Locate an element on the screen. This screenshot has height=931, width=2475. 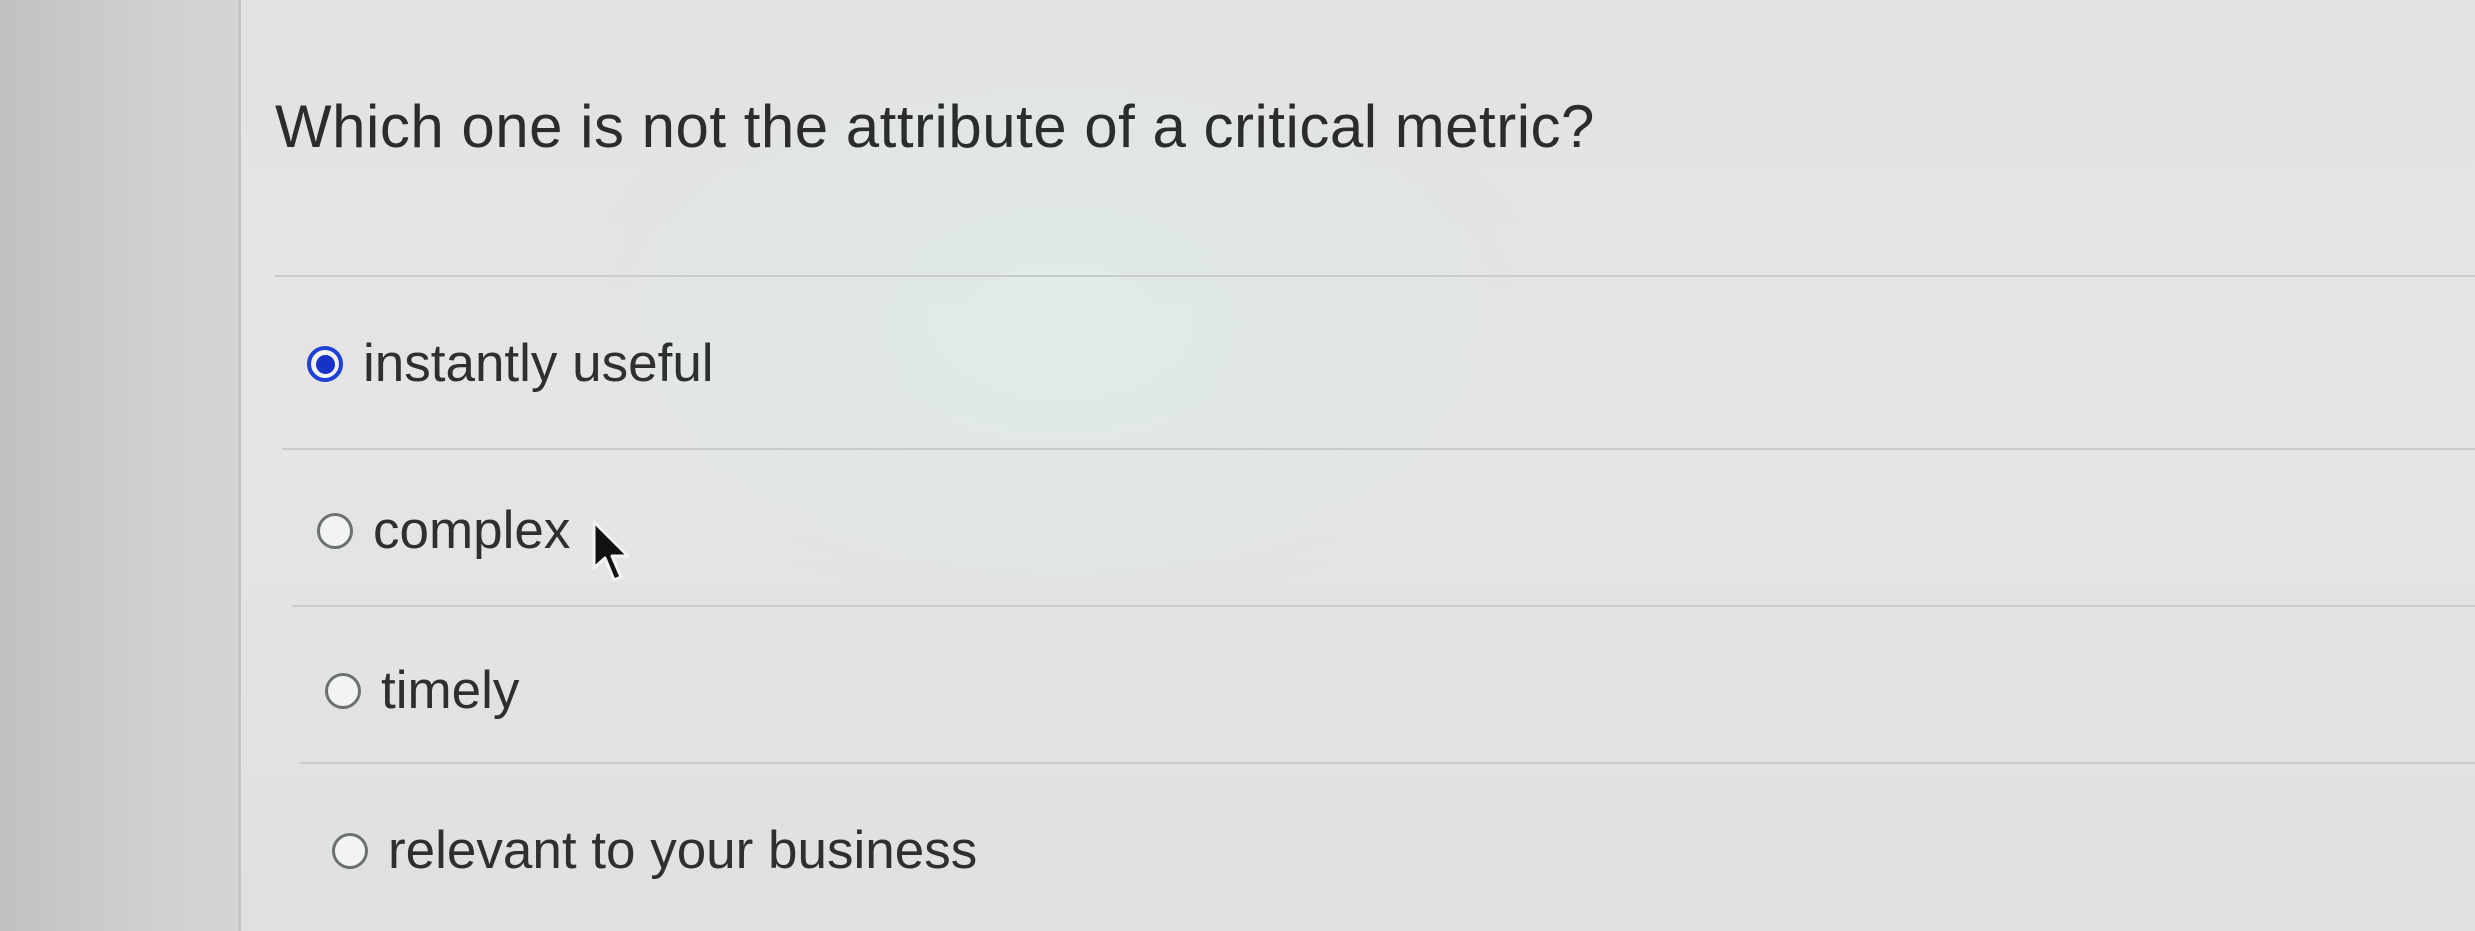
option-label: timely is located at coordinates (450, 690).